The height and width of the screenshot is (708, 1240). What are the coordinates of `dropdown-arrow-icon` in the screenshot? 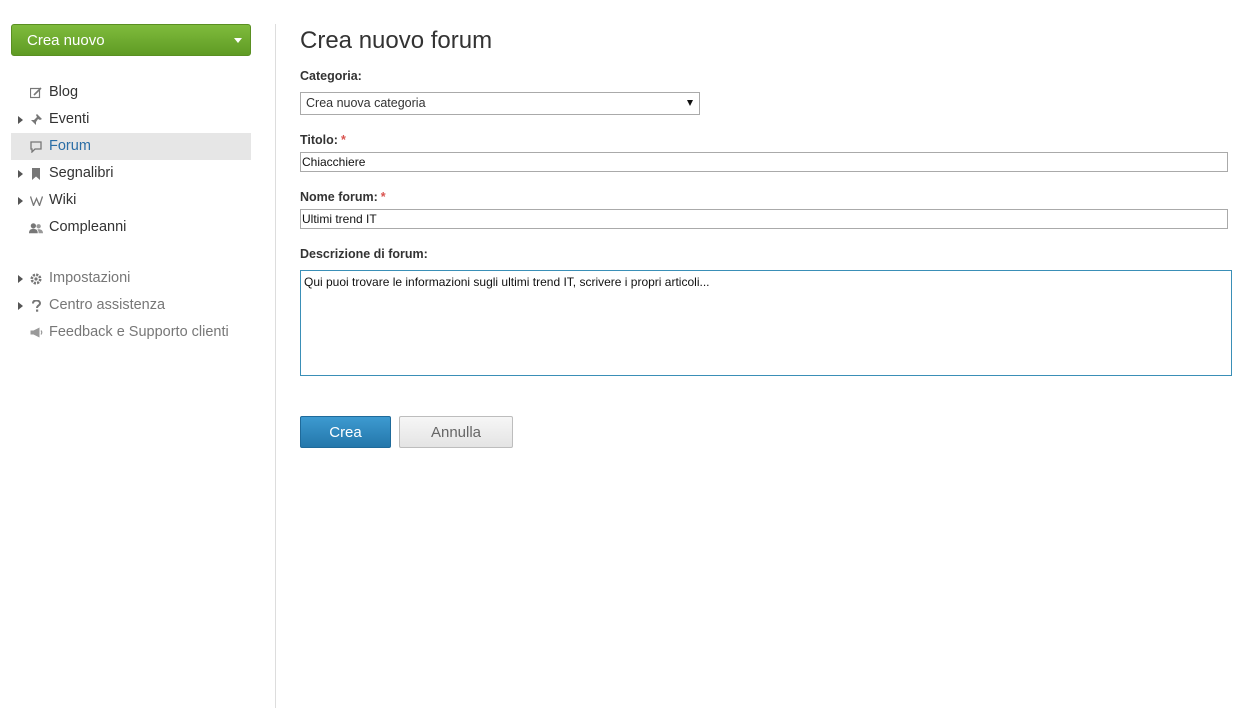 It's located at (690, 103).